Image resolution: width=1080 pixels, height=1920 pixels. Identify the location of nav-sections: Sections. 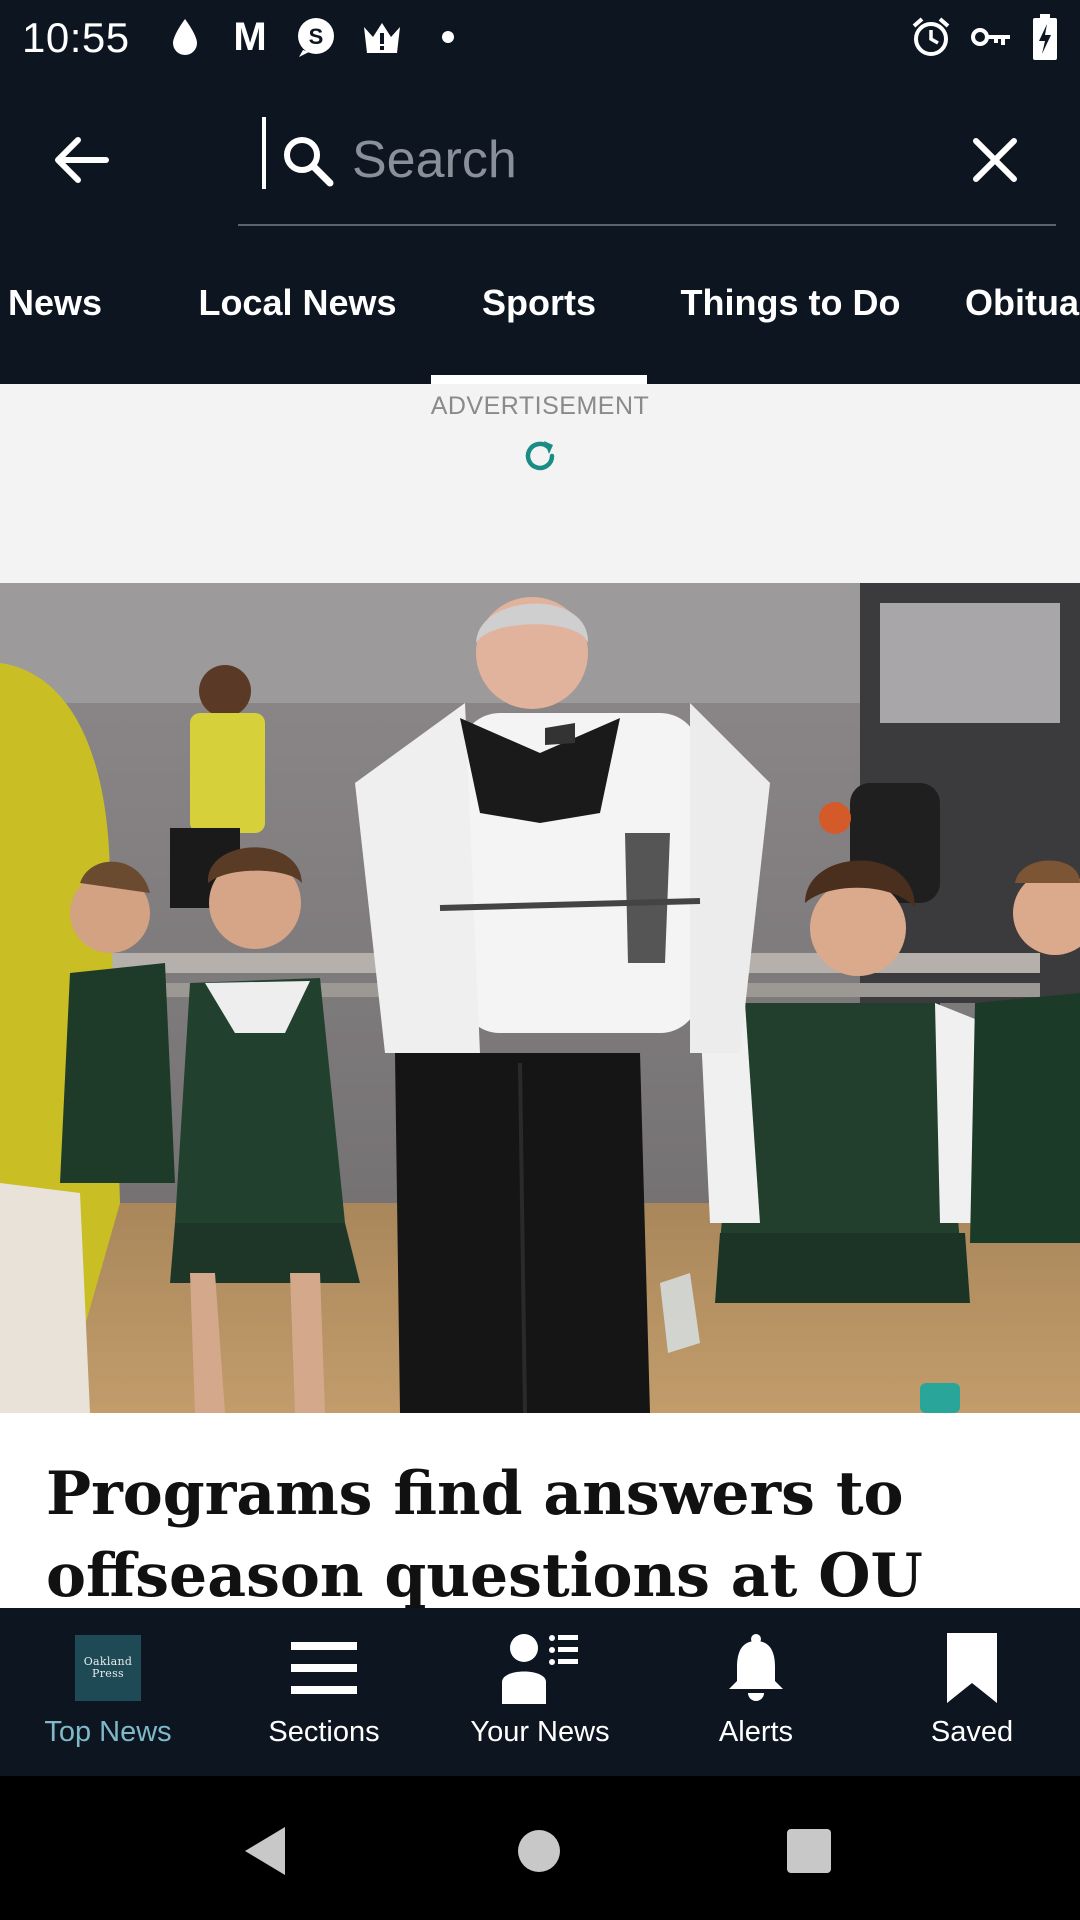
(324, 1692).